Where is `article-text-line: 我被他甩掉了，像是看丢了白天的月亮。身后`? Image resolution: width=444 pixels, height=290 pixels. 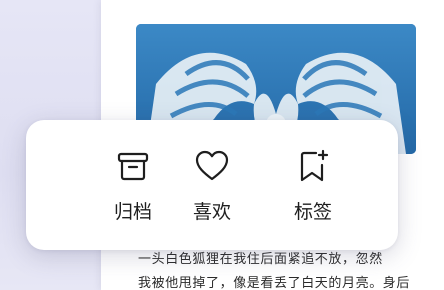
article-text-line: 我被他甩掉了，像是看丢了白天的月亮。身后 is located at coordinates (274, 283).